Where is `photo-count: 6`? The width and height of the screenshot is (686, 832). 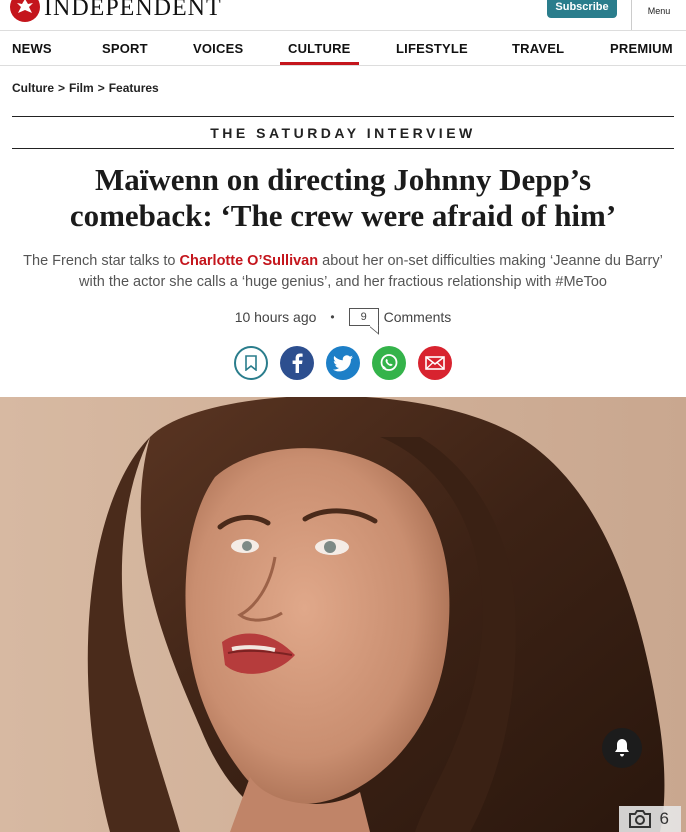
photo-count: 6 is located at coordinates (664, 818).